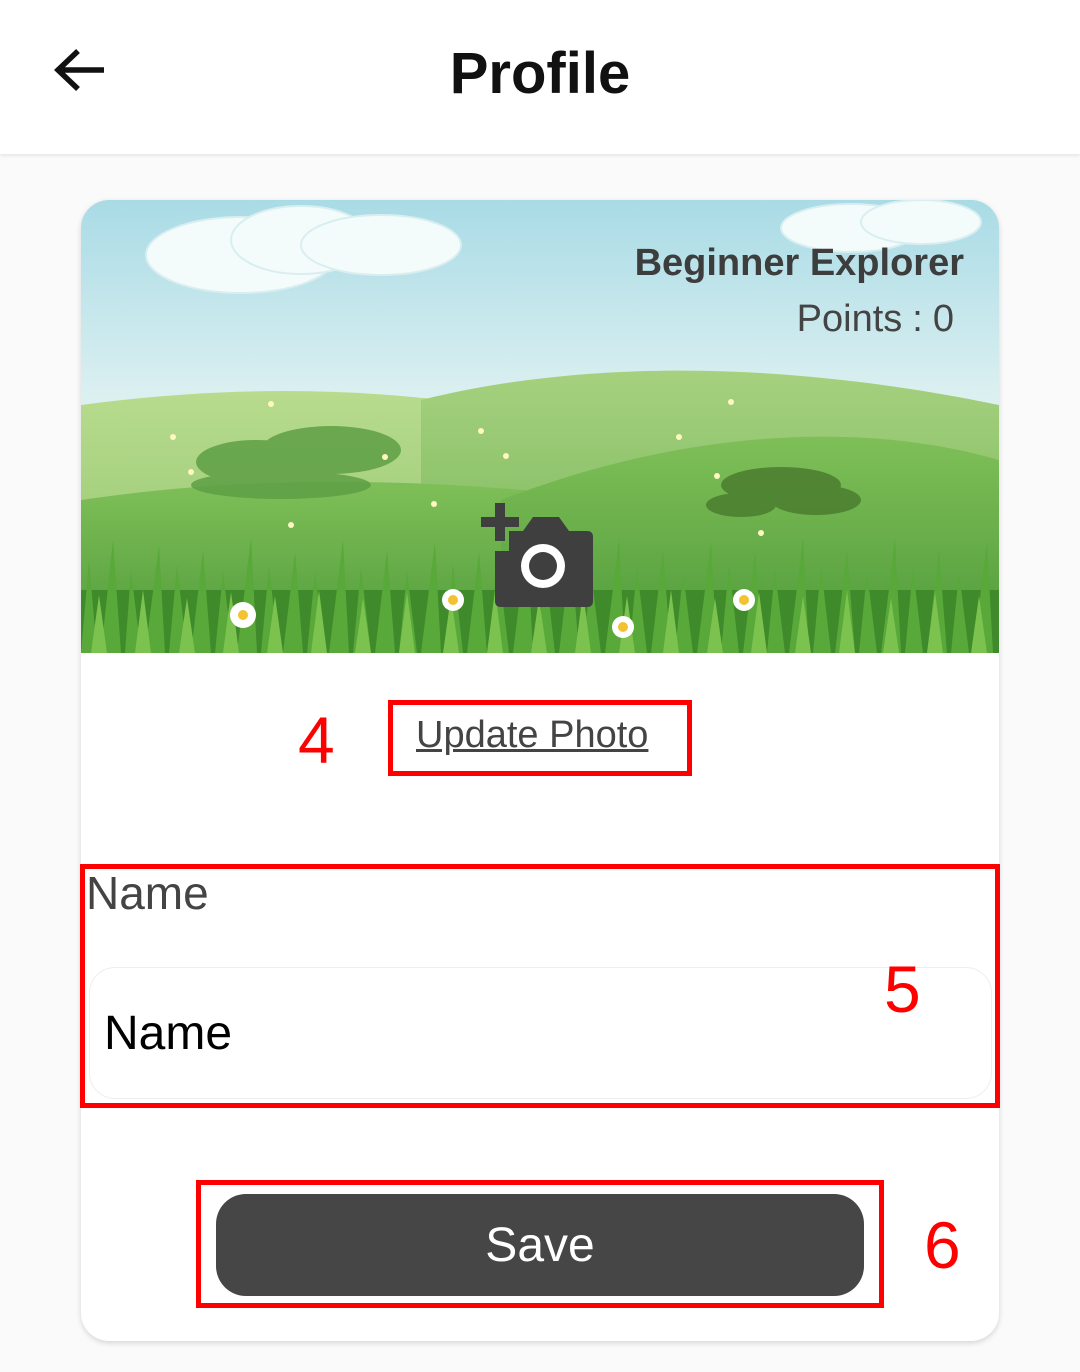 The image size is (1080, 1372). What do you see at coordinates (316, 740) in the screenshot?
I see `annotation-number-4: 4` at bounding box center [316, 740].